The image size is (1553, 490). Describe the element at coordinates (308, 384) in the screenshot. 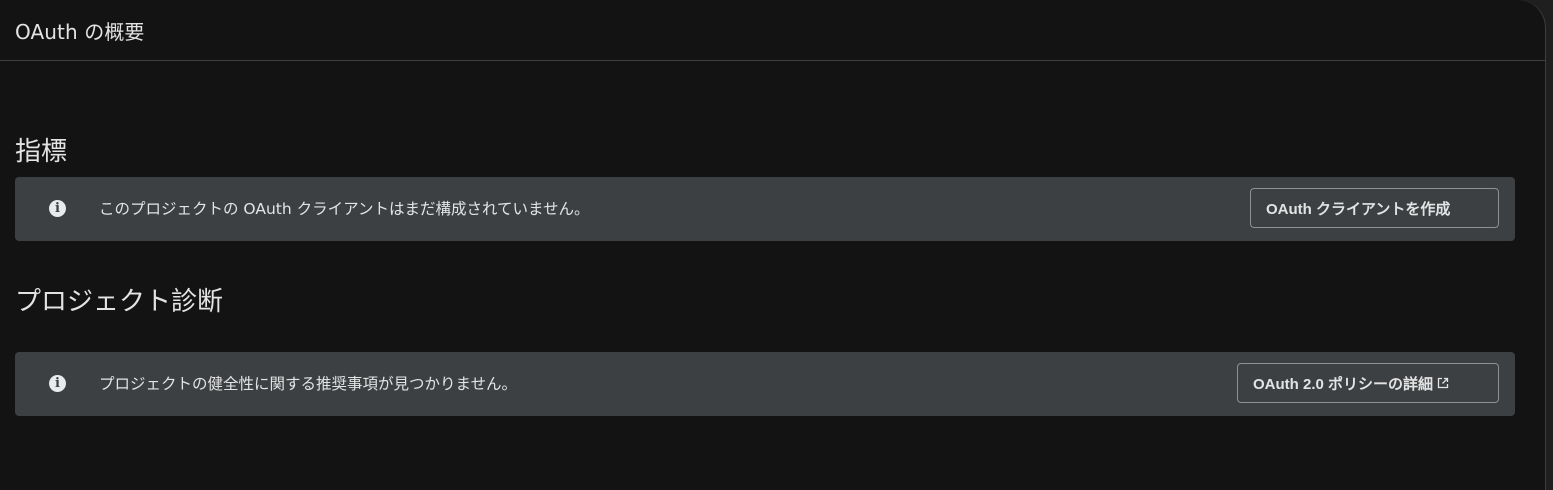

I see `diagnostics-banner-message: プロジェクトの健全性に関する推奨事項が見つかりません。` at that location.